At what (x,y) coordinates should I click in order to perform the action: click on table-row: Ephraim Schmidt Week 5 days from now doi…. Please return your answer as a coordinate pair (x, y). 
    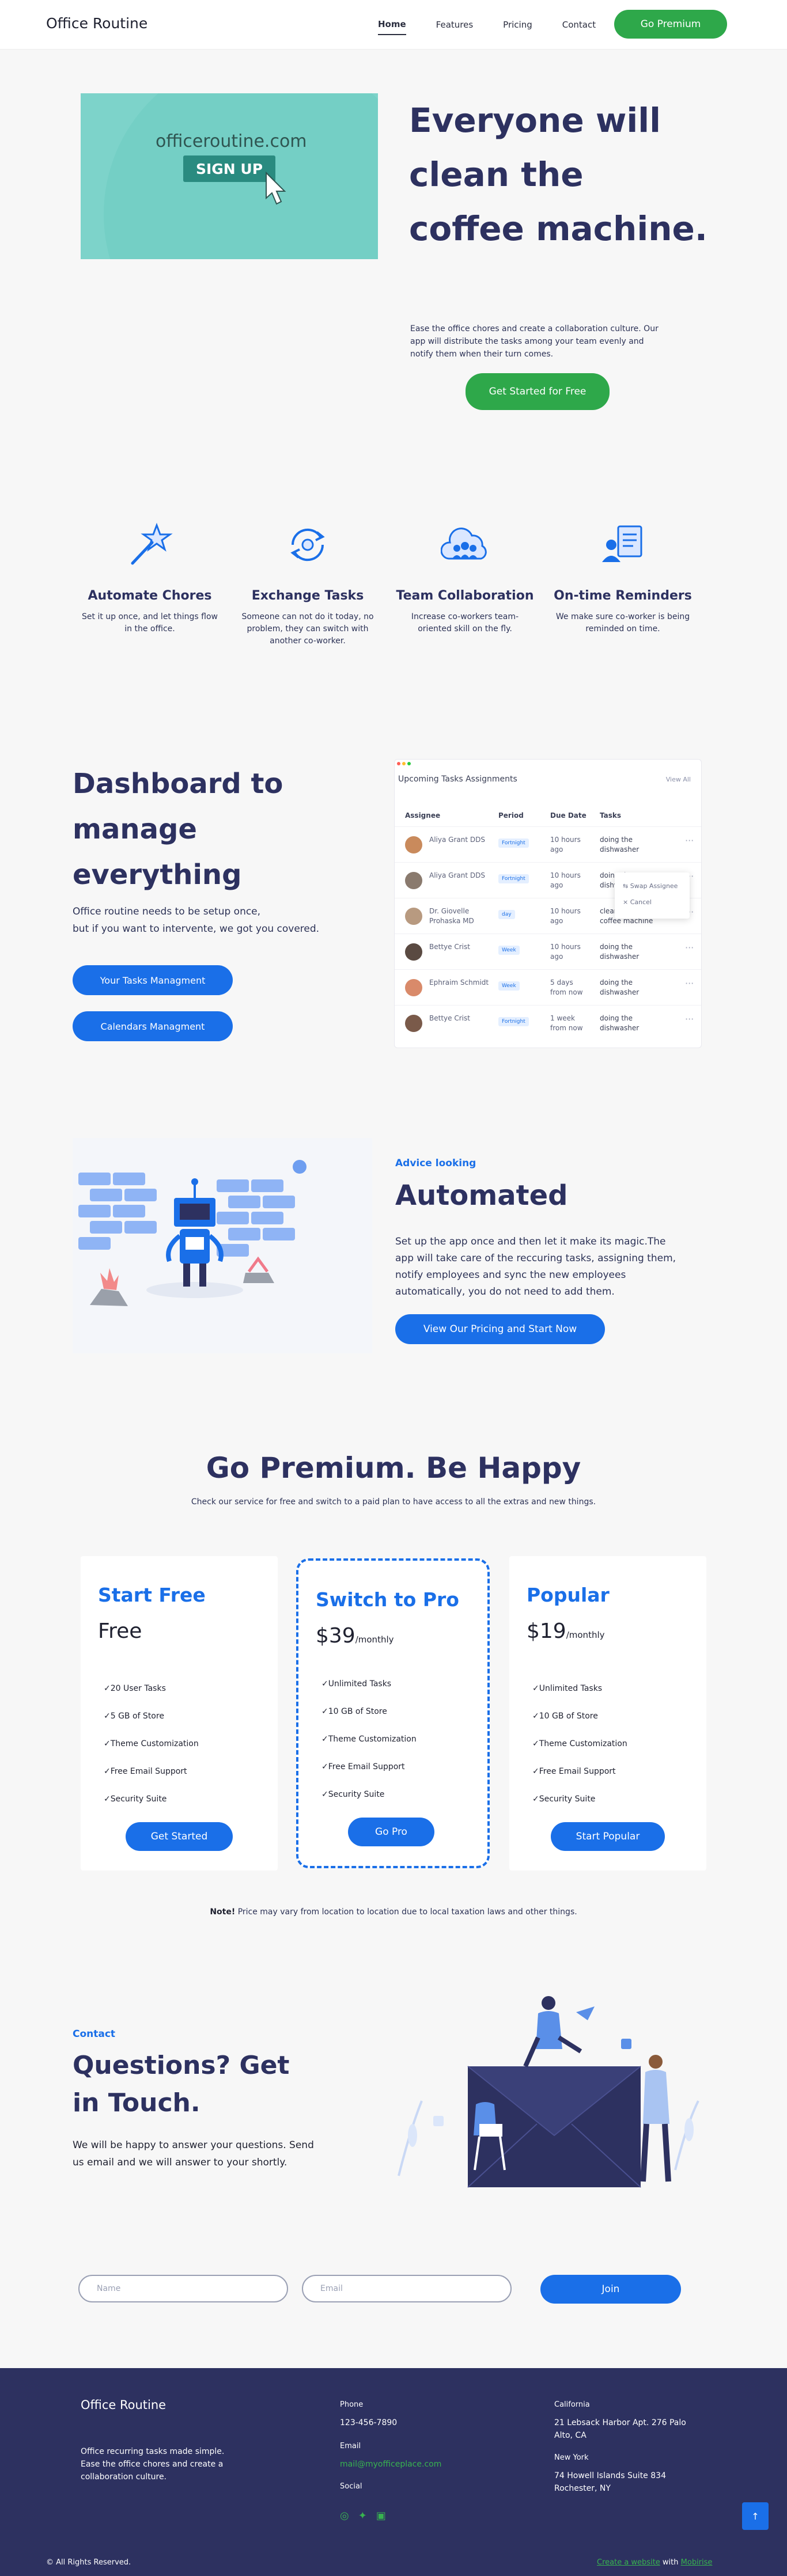
    Looking at the image, I should click on (548, 987).